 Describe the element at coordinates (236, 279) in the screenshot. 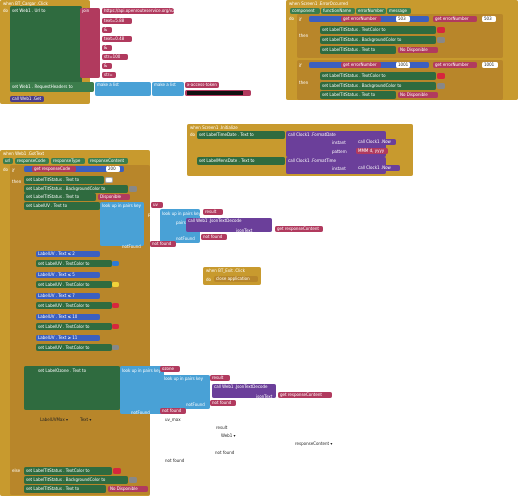

I see `close-application-block: close application` at that location.